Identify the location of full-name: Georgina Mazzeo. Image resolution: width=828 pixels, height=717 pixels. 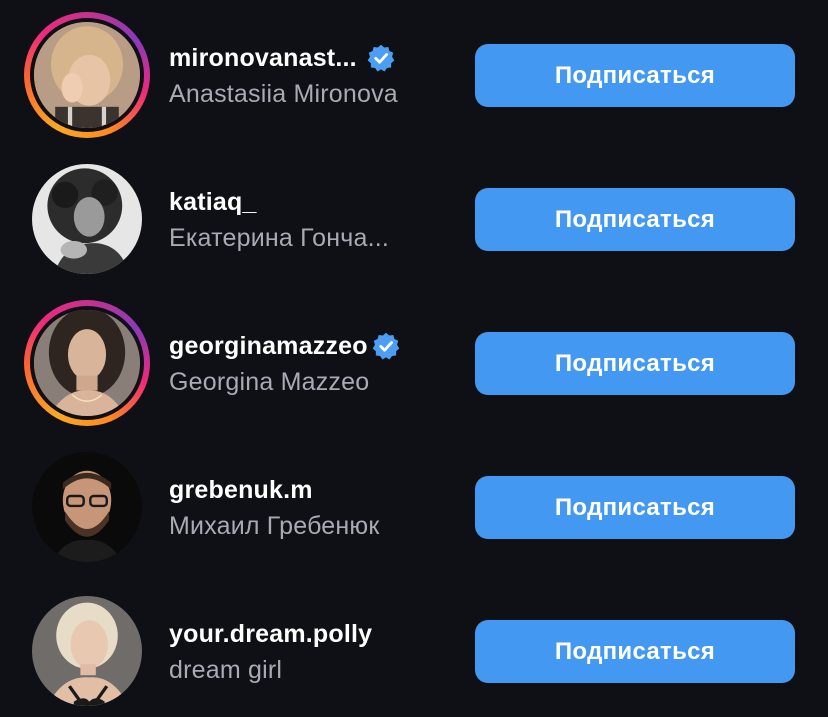
(269, 382).